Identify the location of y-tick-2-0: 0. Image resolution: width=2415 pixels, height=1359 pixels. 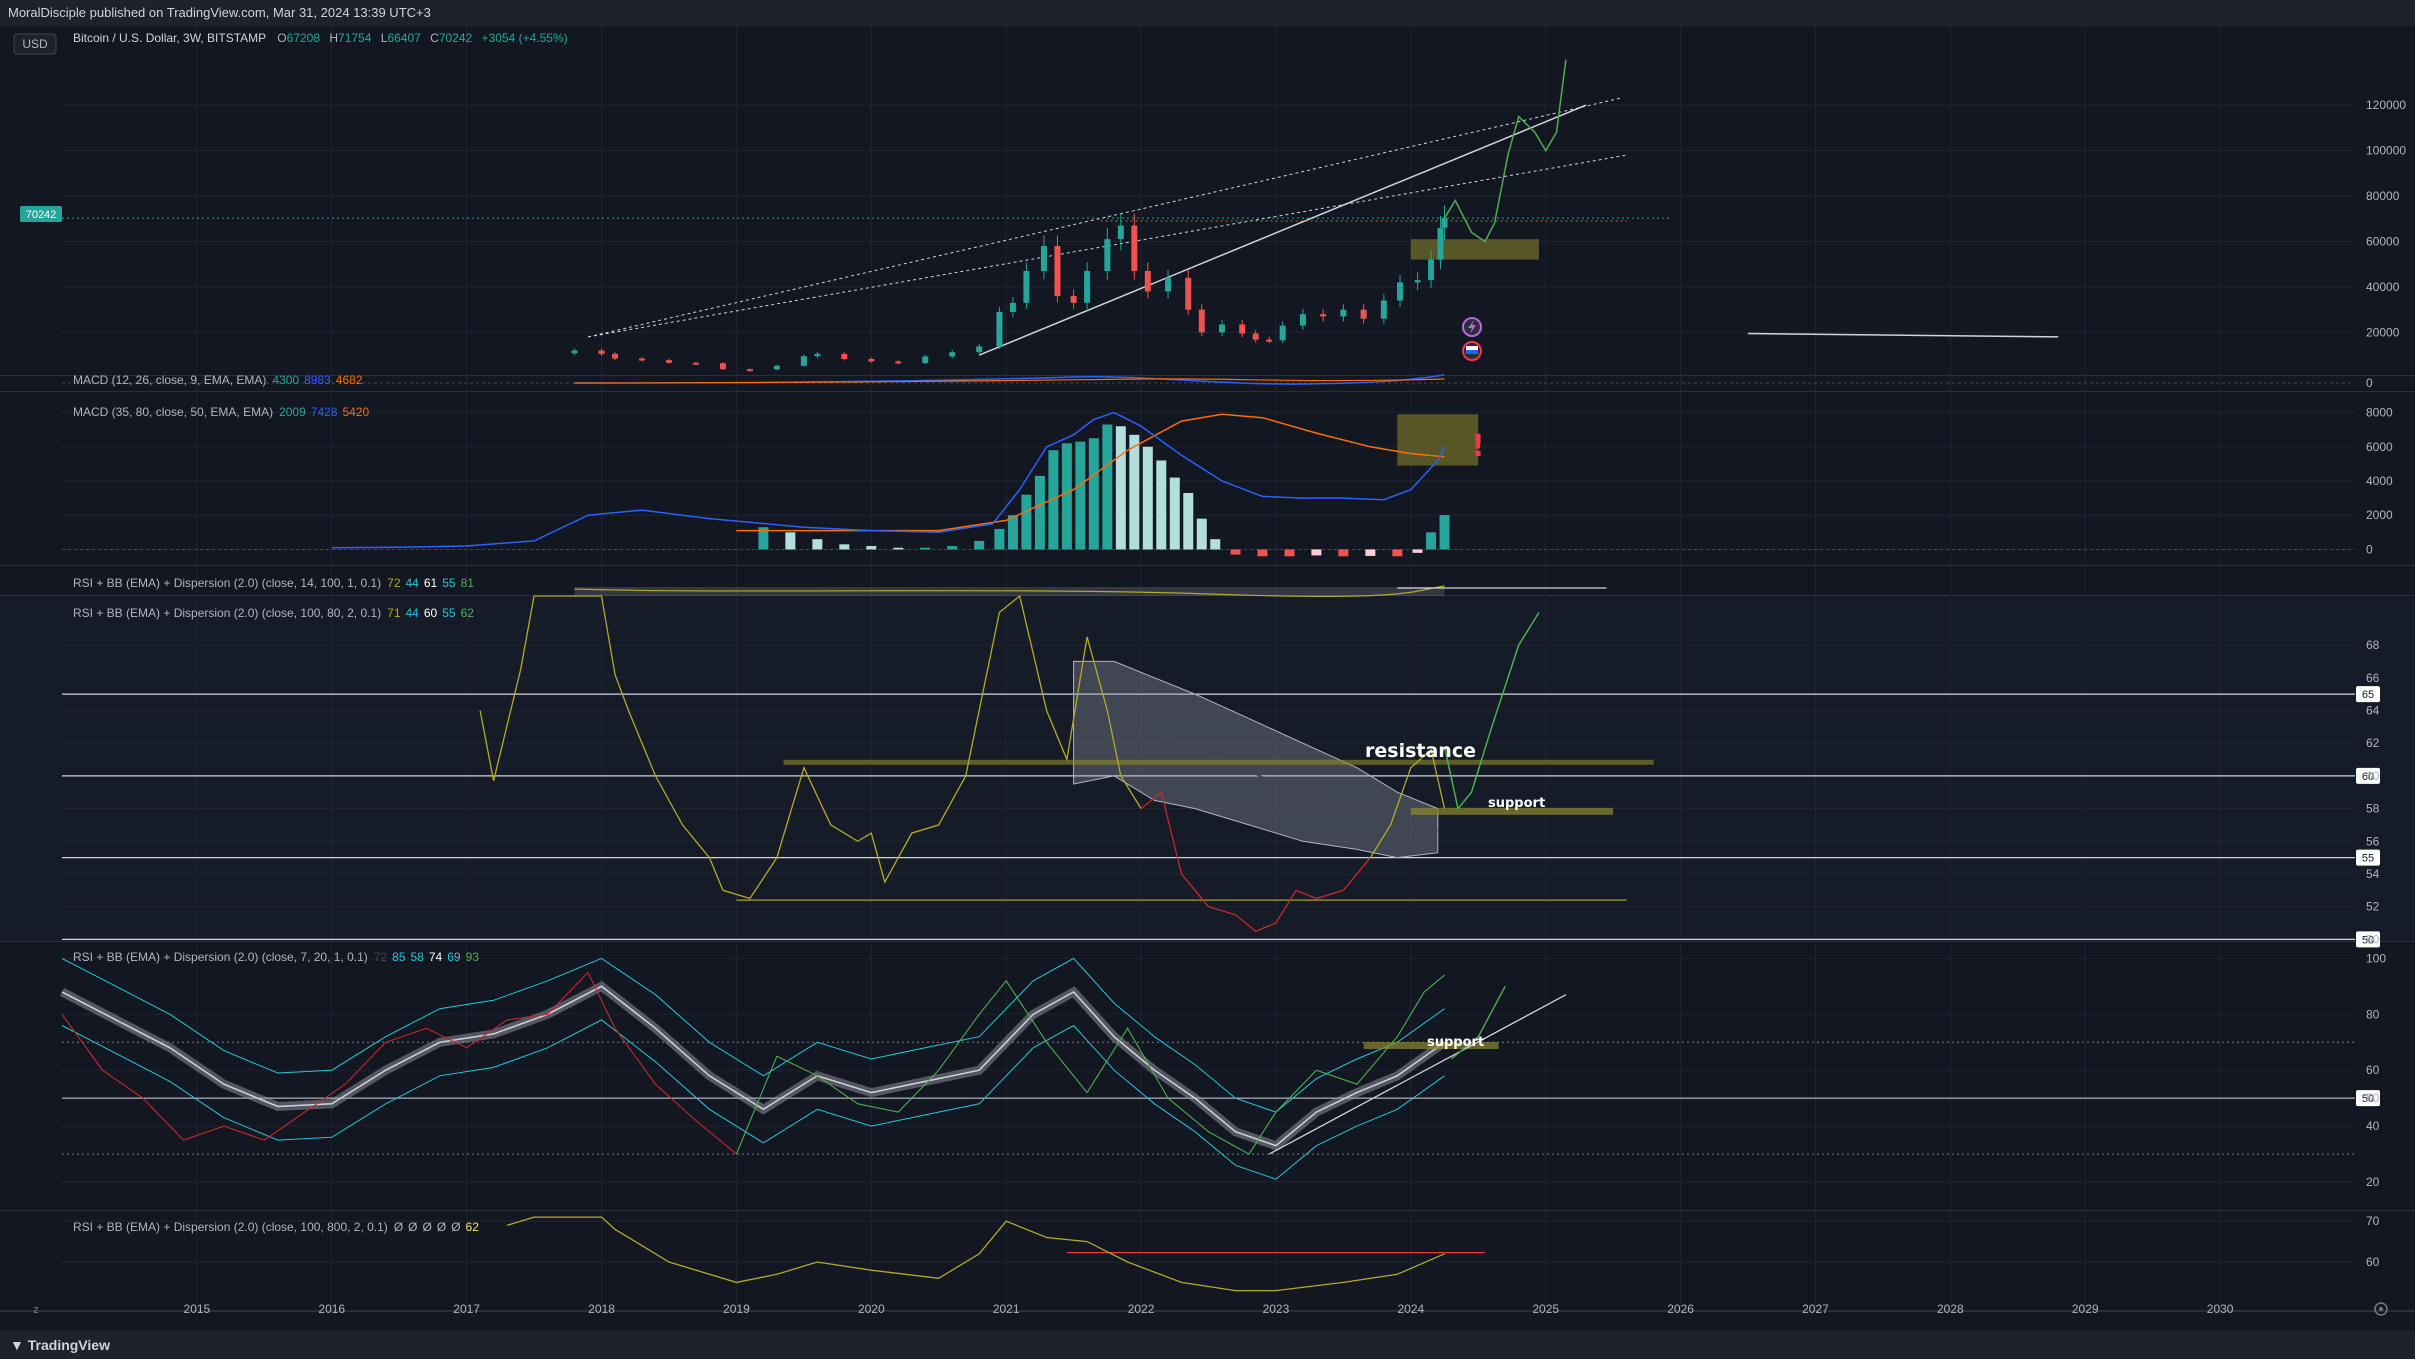
(2369, 549).